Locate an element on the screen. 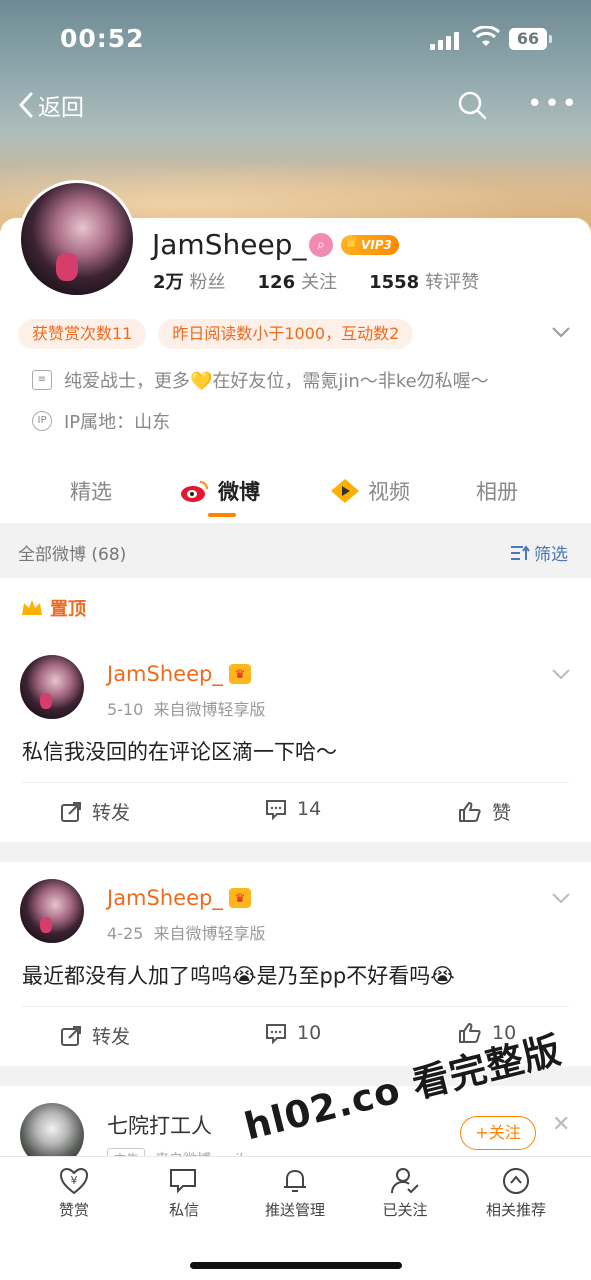 The height and width of the screenshot is (1280, 591). reward-icon: ¥ is located at coordinates (74, 1181).